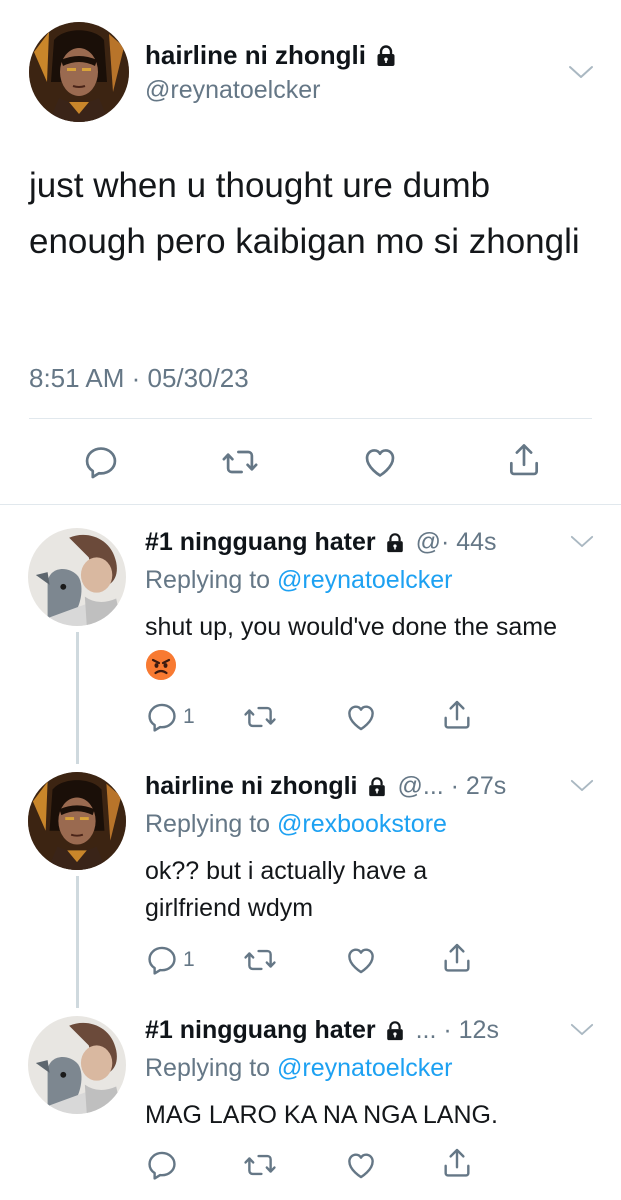 The width and height of the screenshot is (621, 1200). I want to click on reply-text: MAG LARO KA NA NGA LANG., so click(321, 1115).